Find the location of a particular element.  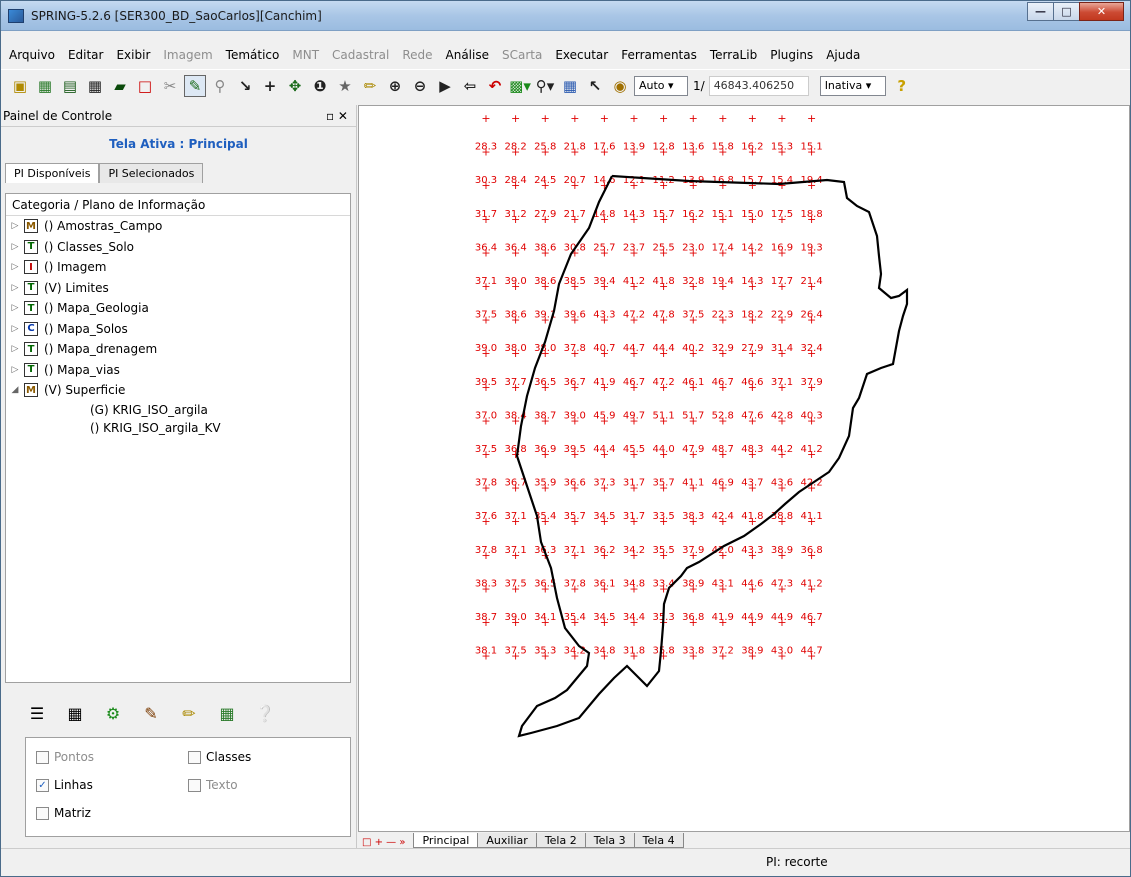

tree-item: ▷ I () Imagem is located at coordinates (178, 267).